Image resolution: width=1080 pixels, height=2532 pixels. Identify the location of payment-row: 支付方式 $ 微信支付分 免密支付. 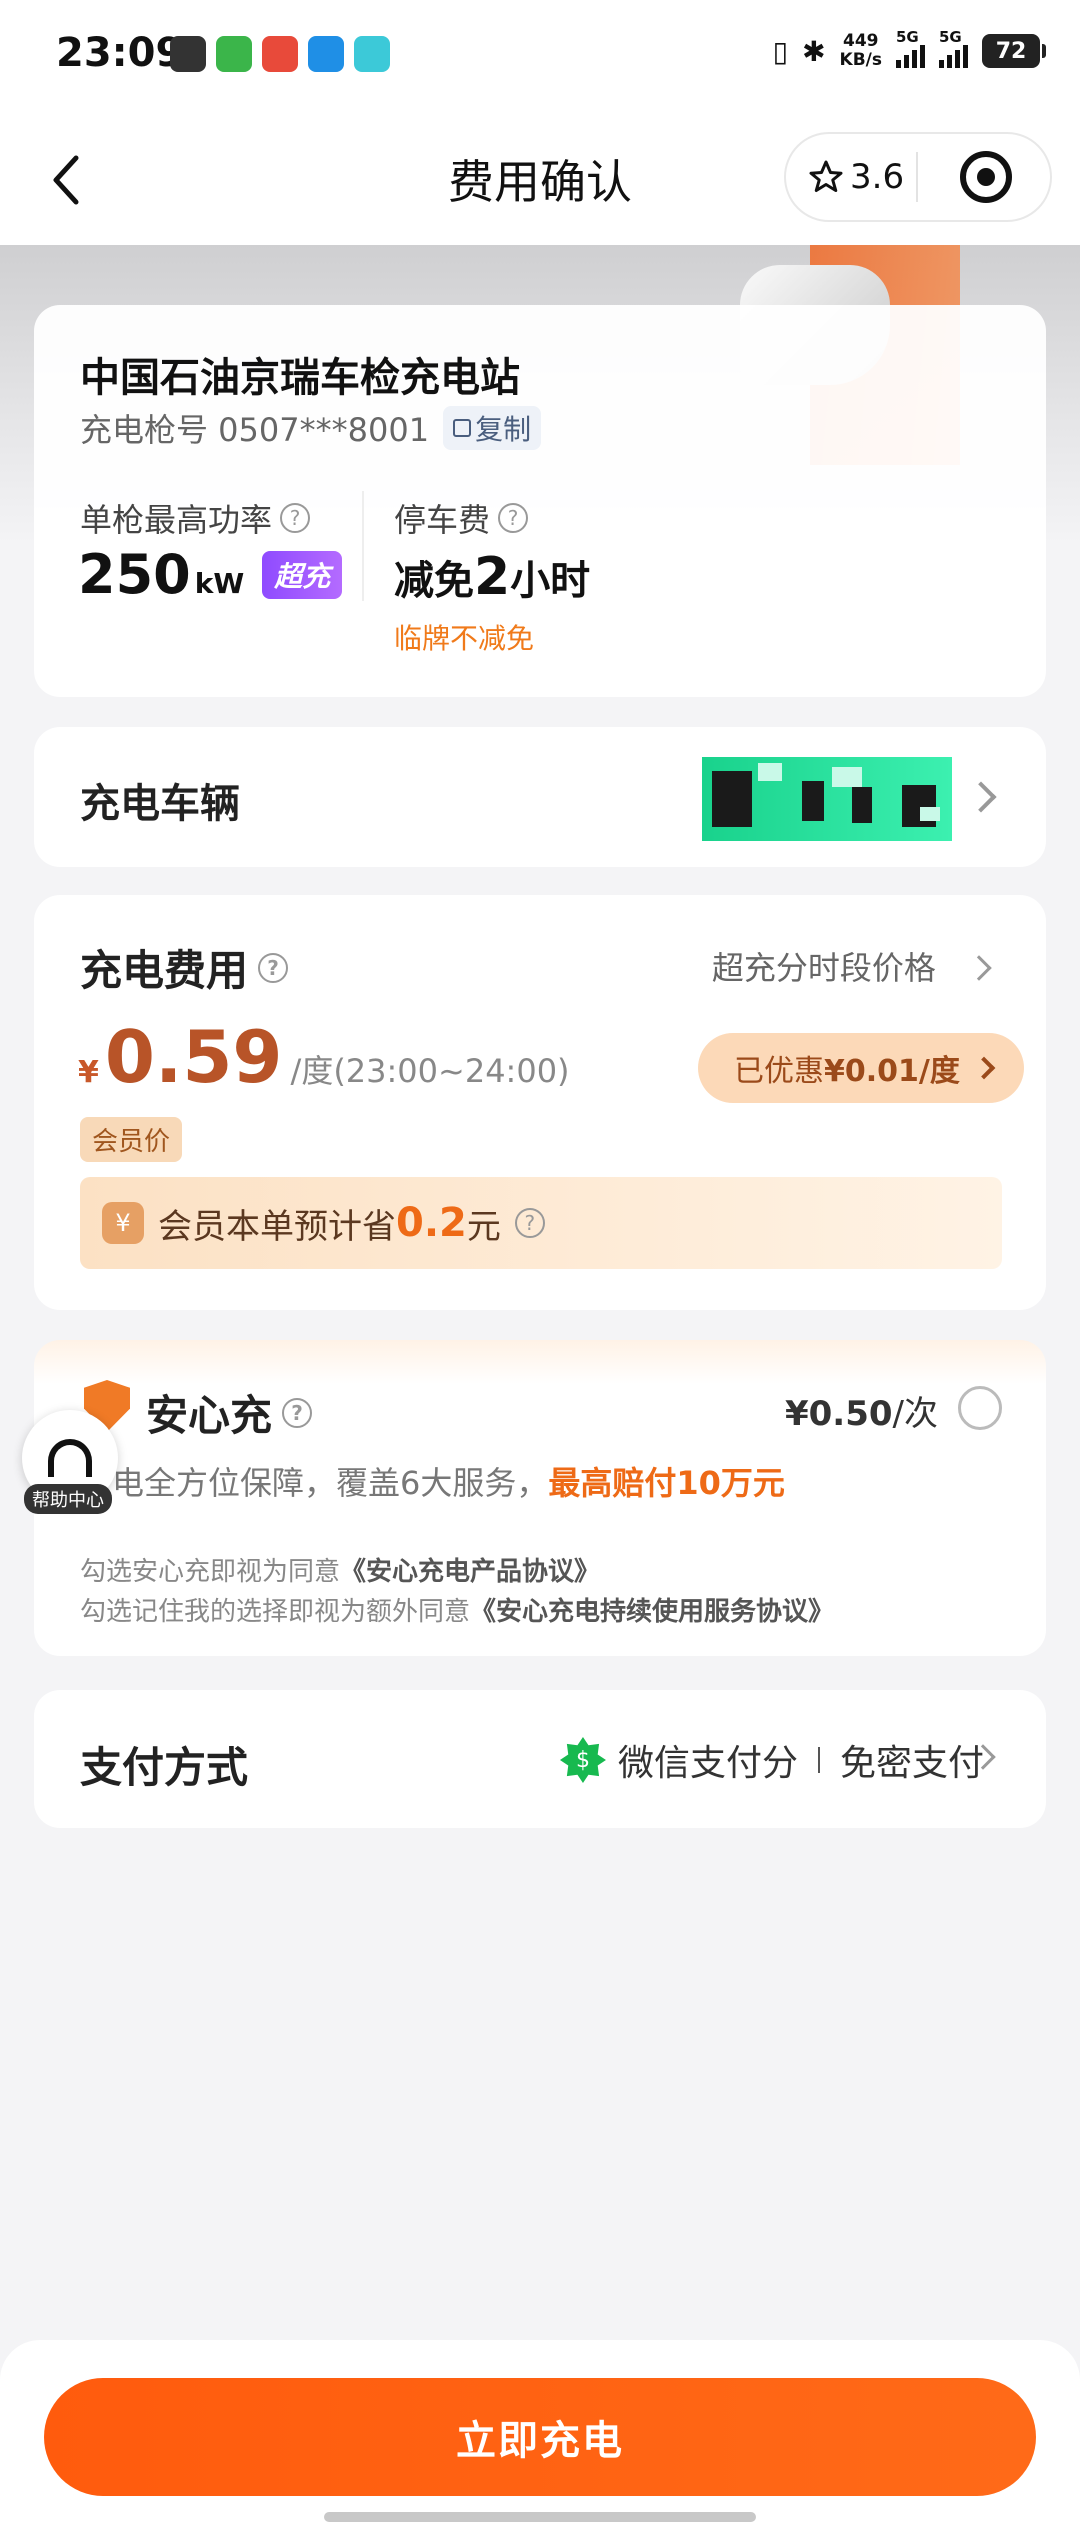
(540, 1759).